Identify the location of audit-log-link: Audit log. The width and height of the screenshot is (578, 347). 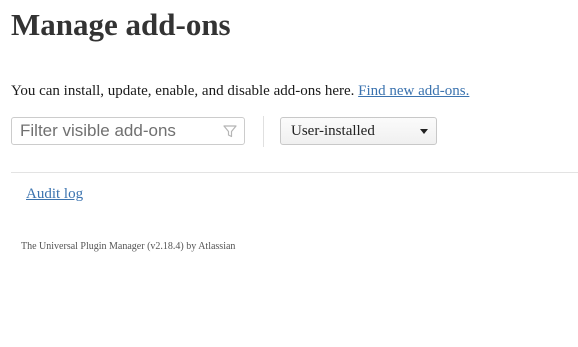
(54, 194).